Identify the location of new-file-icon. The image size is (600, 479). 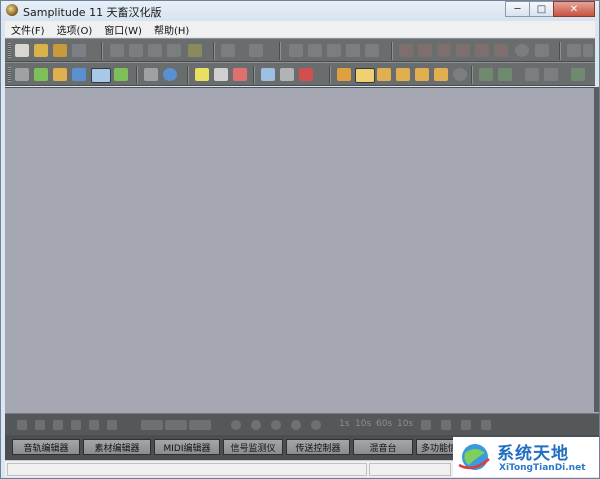
(22, 50).